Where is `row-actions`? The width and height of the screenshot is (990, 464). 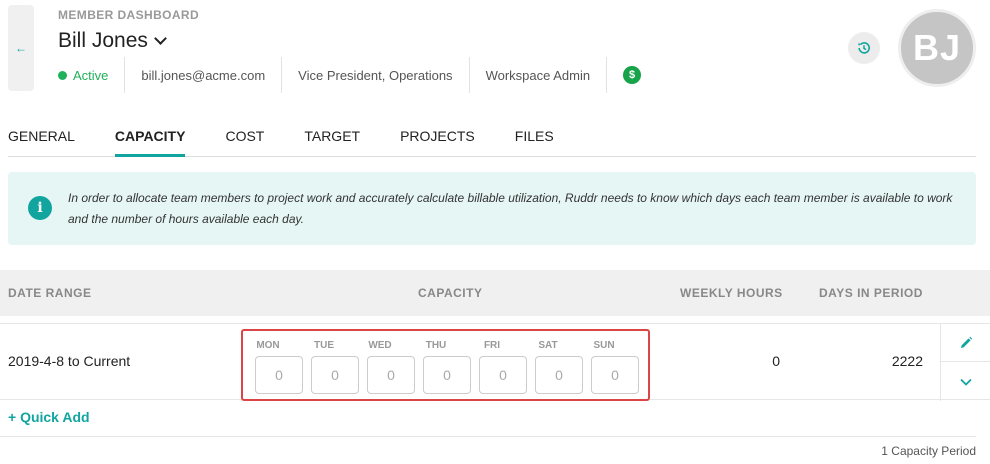 row-actions is located at coordinates (965, 362).